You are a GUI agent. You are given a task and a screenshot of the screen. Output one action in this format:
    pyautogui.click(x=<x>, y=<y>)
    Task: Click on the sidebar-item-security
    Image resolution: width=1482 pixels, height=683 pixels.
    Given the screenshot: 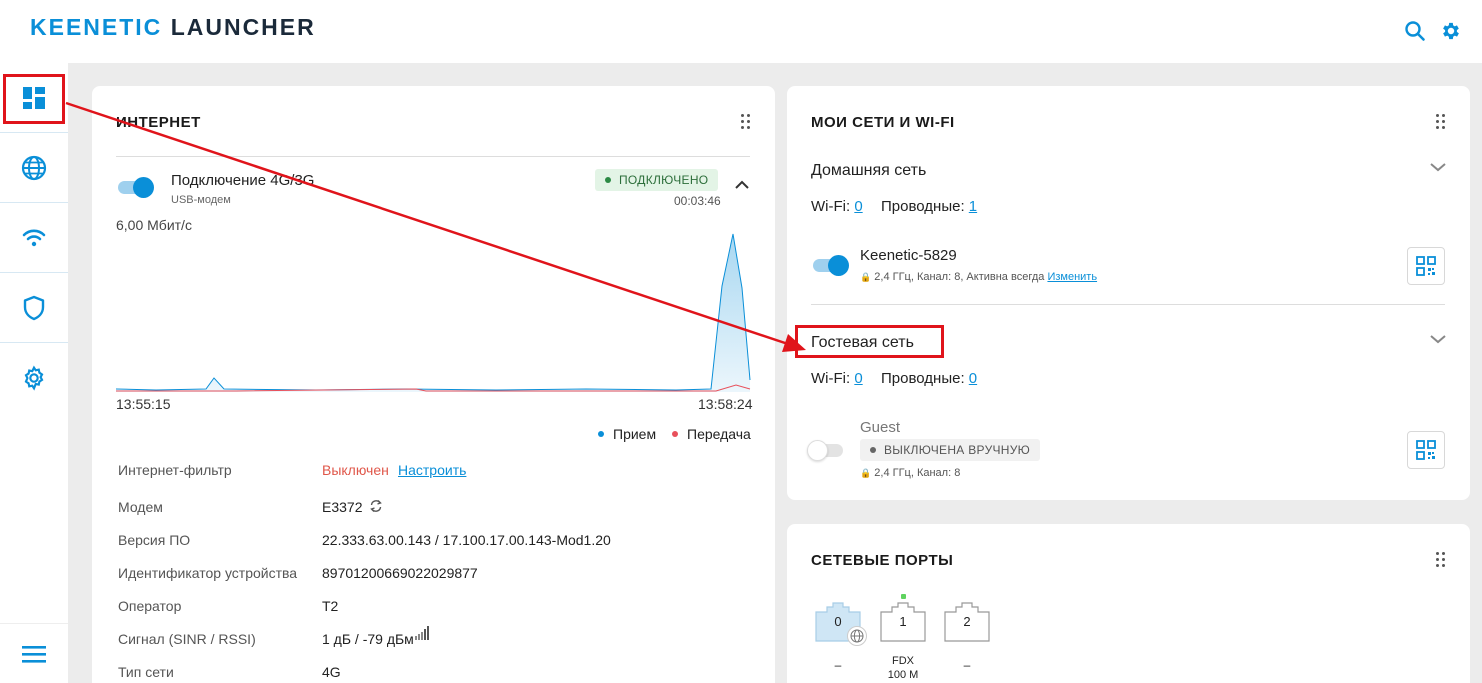 What is the action you would take?
    pyautogui.click(x=34, y=308)
    